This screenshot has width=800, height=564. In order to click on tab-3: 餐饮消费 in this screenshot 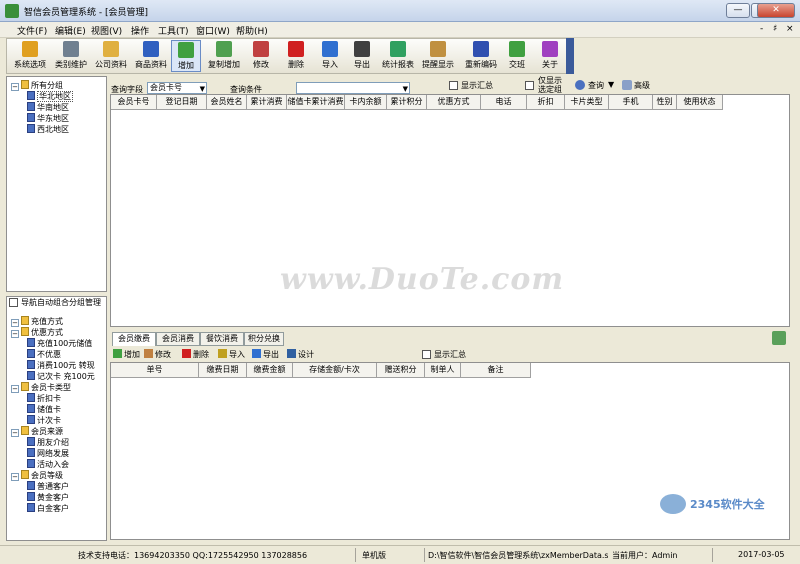, I will do `click(222, 339)`.